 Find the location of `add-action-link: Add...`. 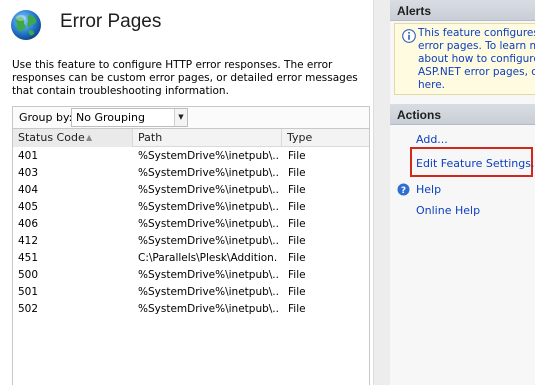

add-action-link: Add... is located at coordinates (432, 139).